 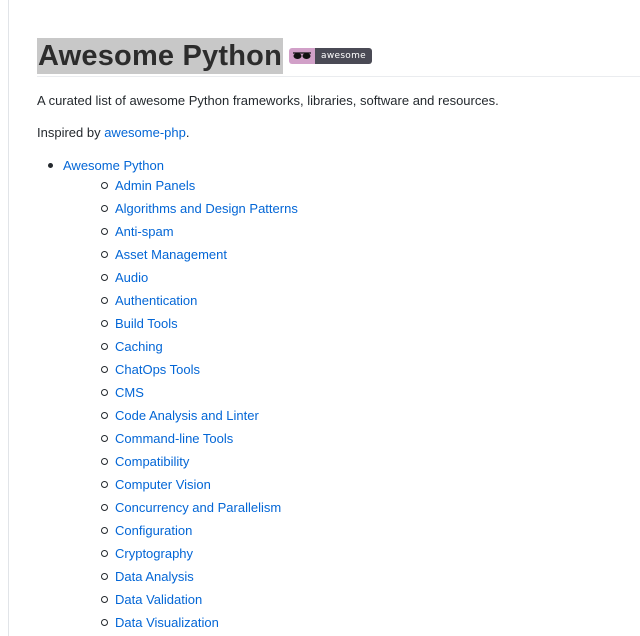 I want to click on inspired-by-line: Inspired by awesome-php., so click(x=113, y=133).